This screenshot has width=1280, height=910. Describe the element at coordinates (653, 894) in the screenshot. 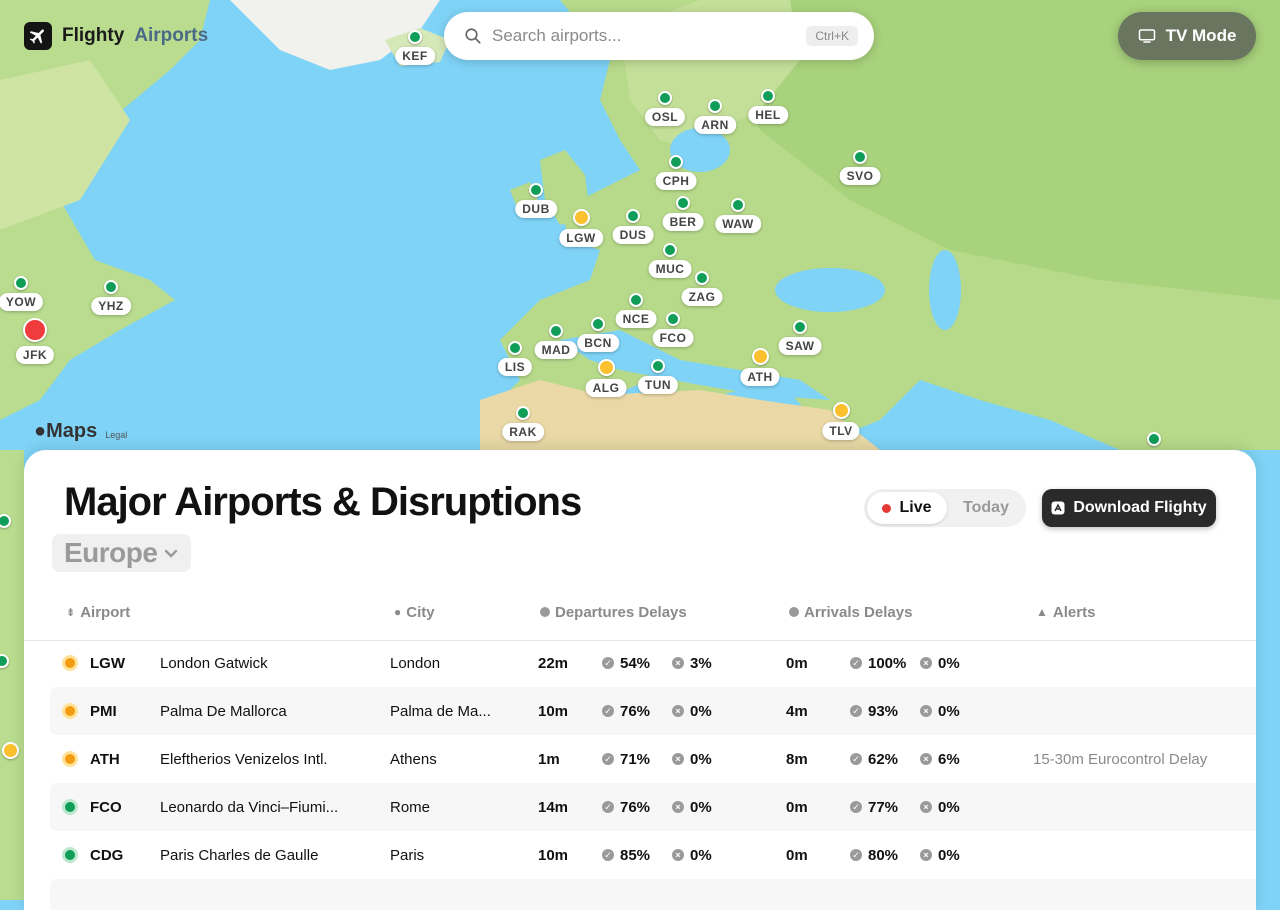

I see `table-row` at that location.